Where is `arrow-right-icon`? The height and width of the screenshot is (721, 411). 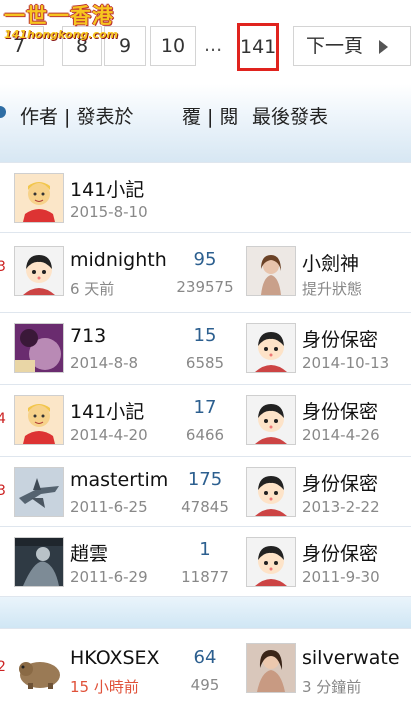 arrow-right-icon is located at coordinates (383, 47).